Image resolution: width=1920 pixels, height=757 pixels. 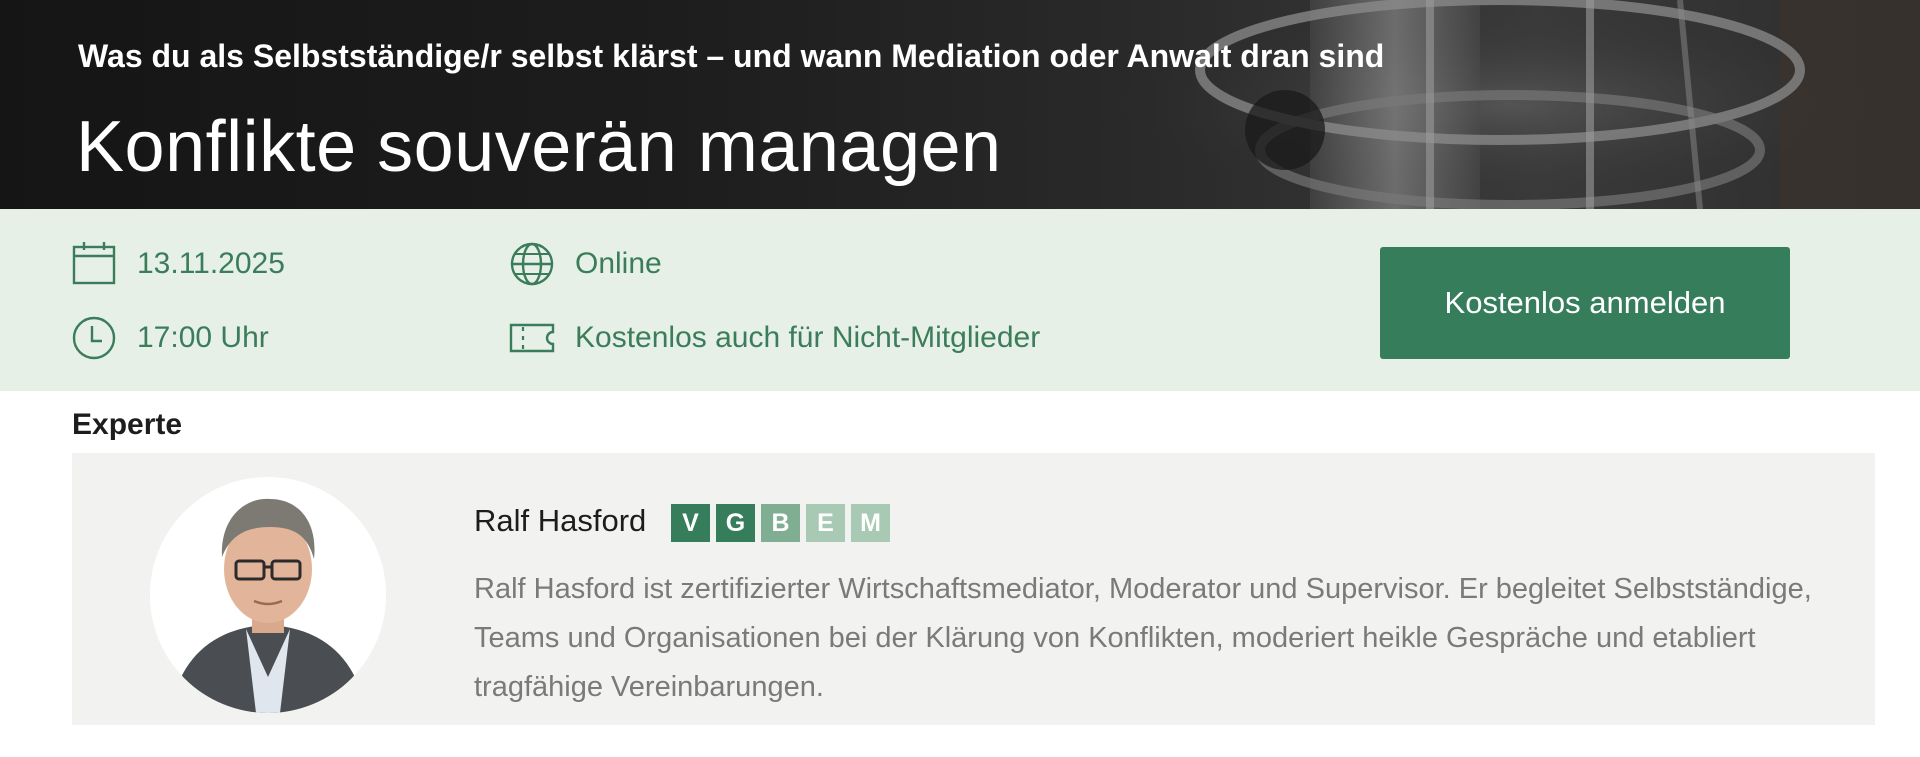 What do you see at coordinates (808, 337) in the screenshot?
I see `event-price-text: Kostenlos auch für Nicht-Mitglieder` at bounding box center [808, 337].